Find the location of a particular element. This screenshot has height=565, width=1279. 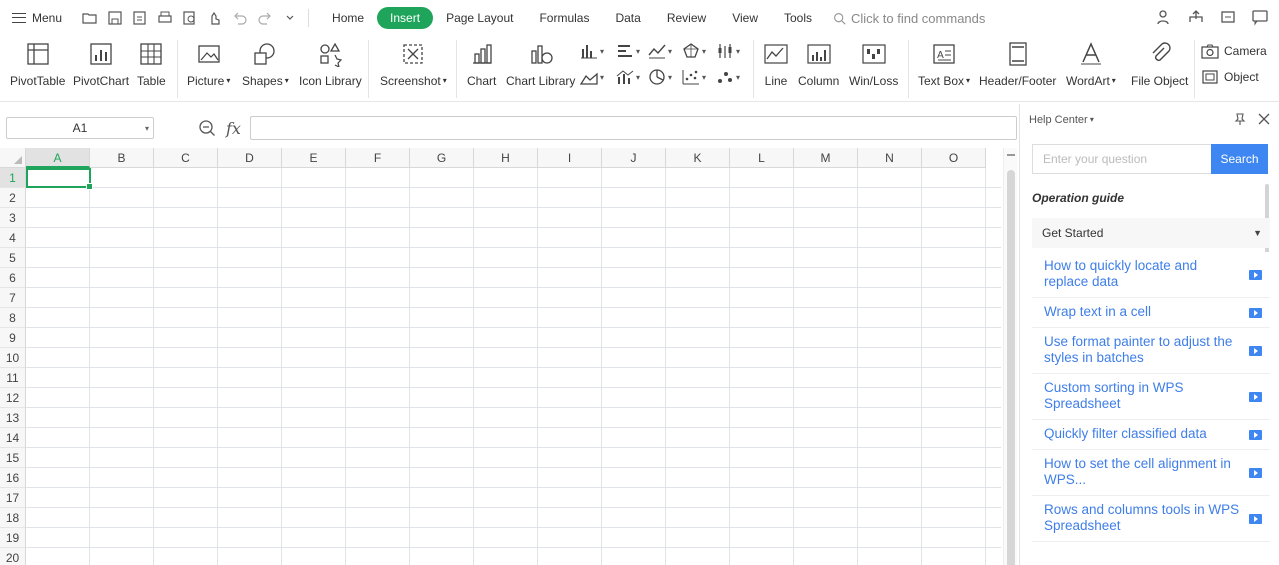

collaborate-icon is located at coordinates (1164, 18).